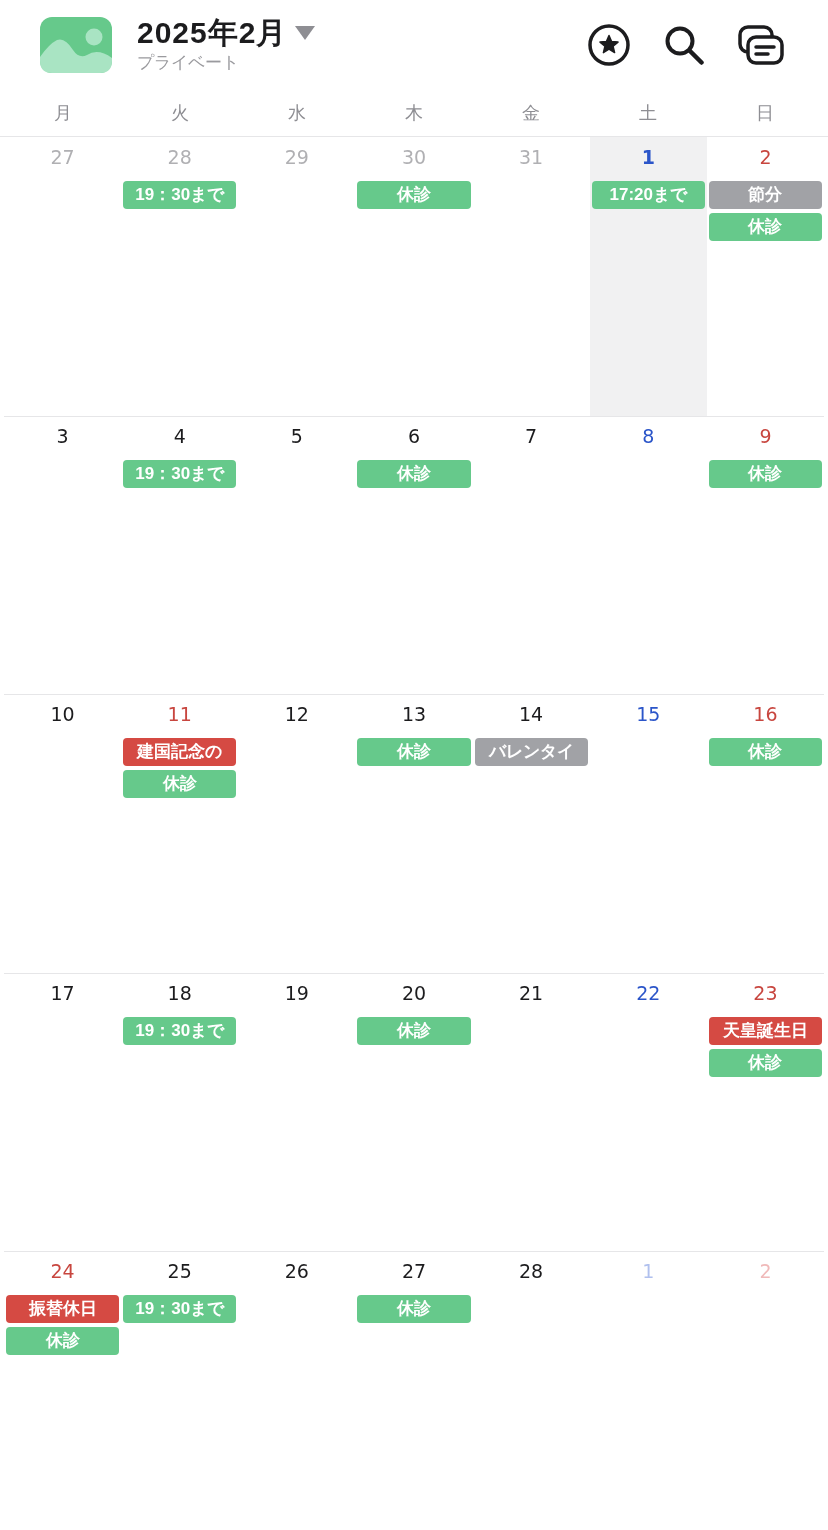 This screenshot has height=1530, width=828. I want to click on date-number: 9, so click(765, 435).